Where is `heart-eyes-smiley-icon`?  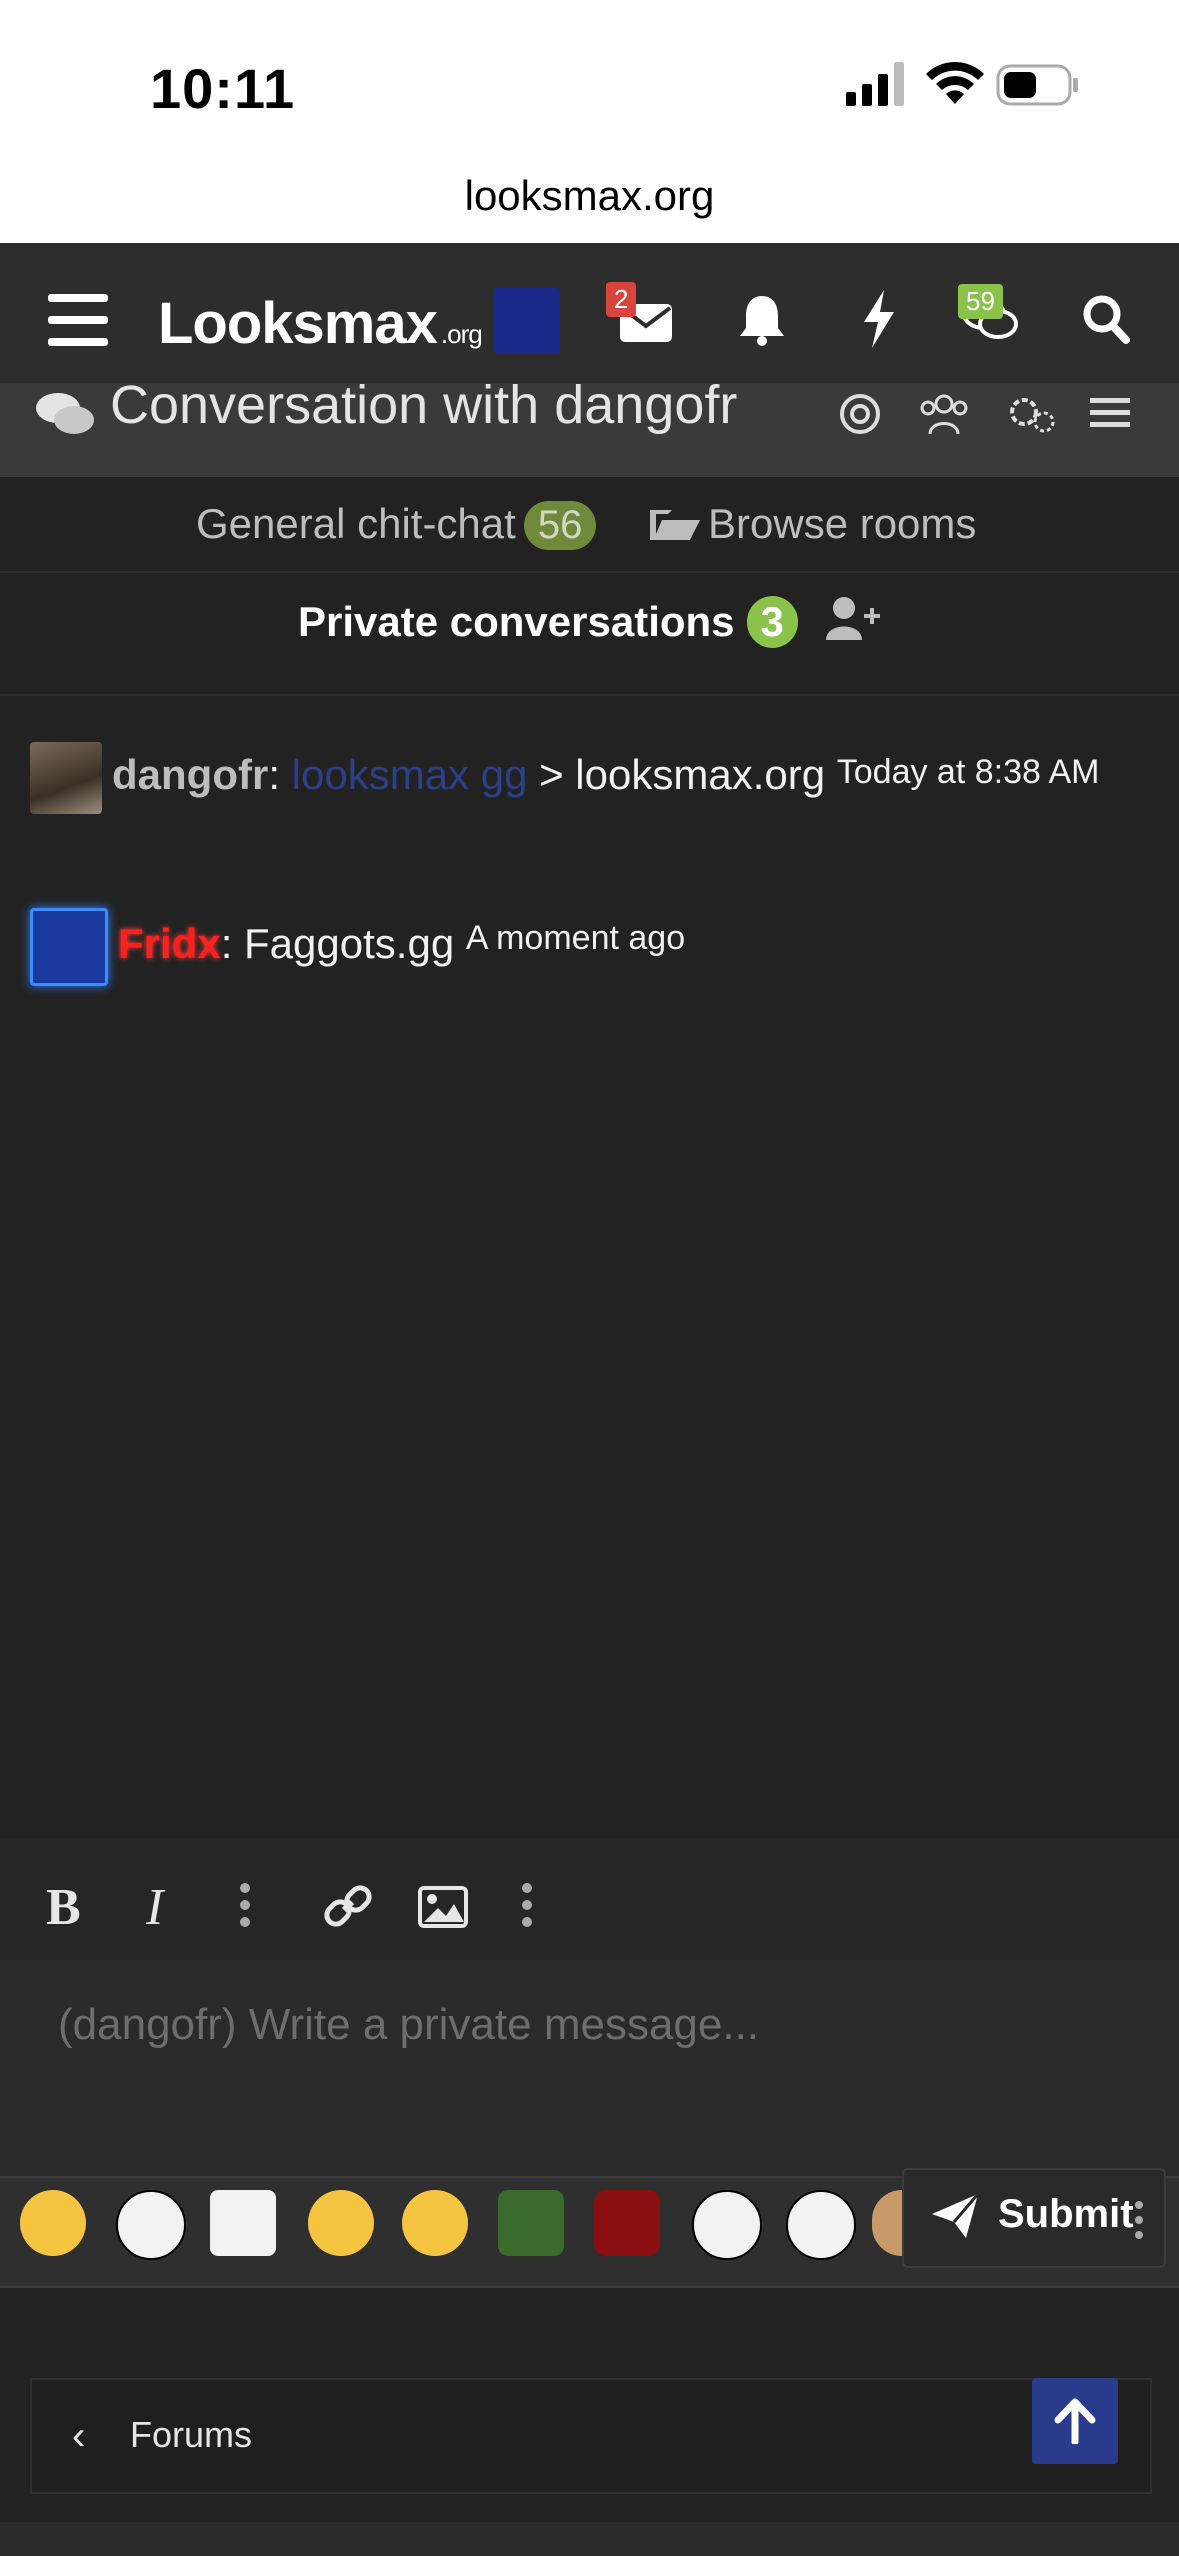 heart-eyes-smiley-icon is located at coordinates (435, 2223).